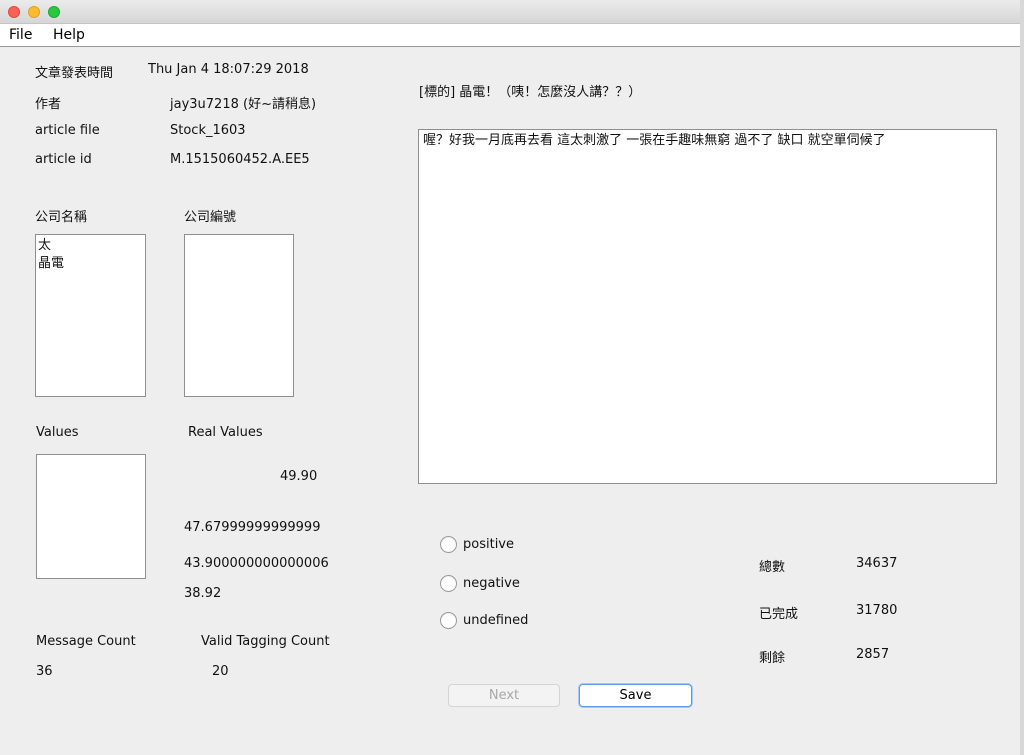 This screenshot has width=1024, height=755. I want to click on total-value: 34637, so click(877, 563).